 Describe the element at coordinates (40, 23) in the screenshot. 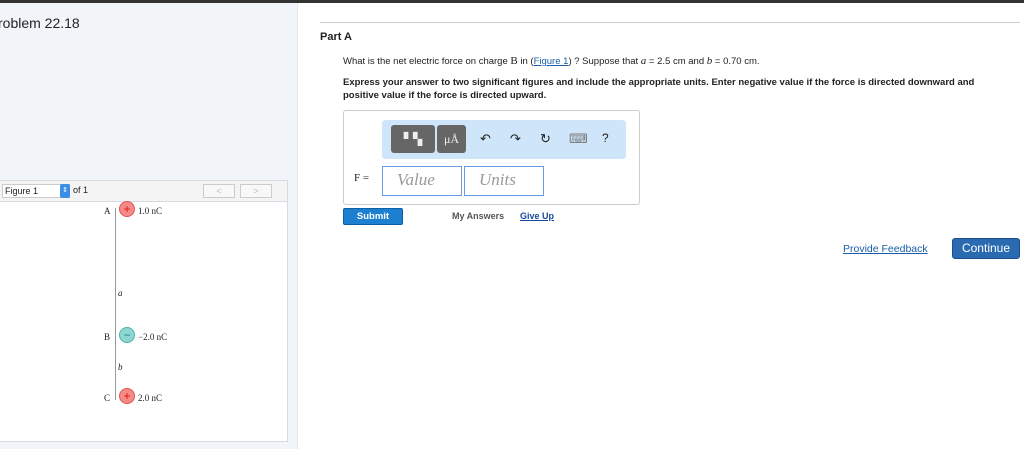

I see `problem-title: roblem 22.18` at that location.